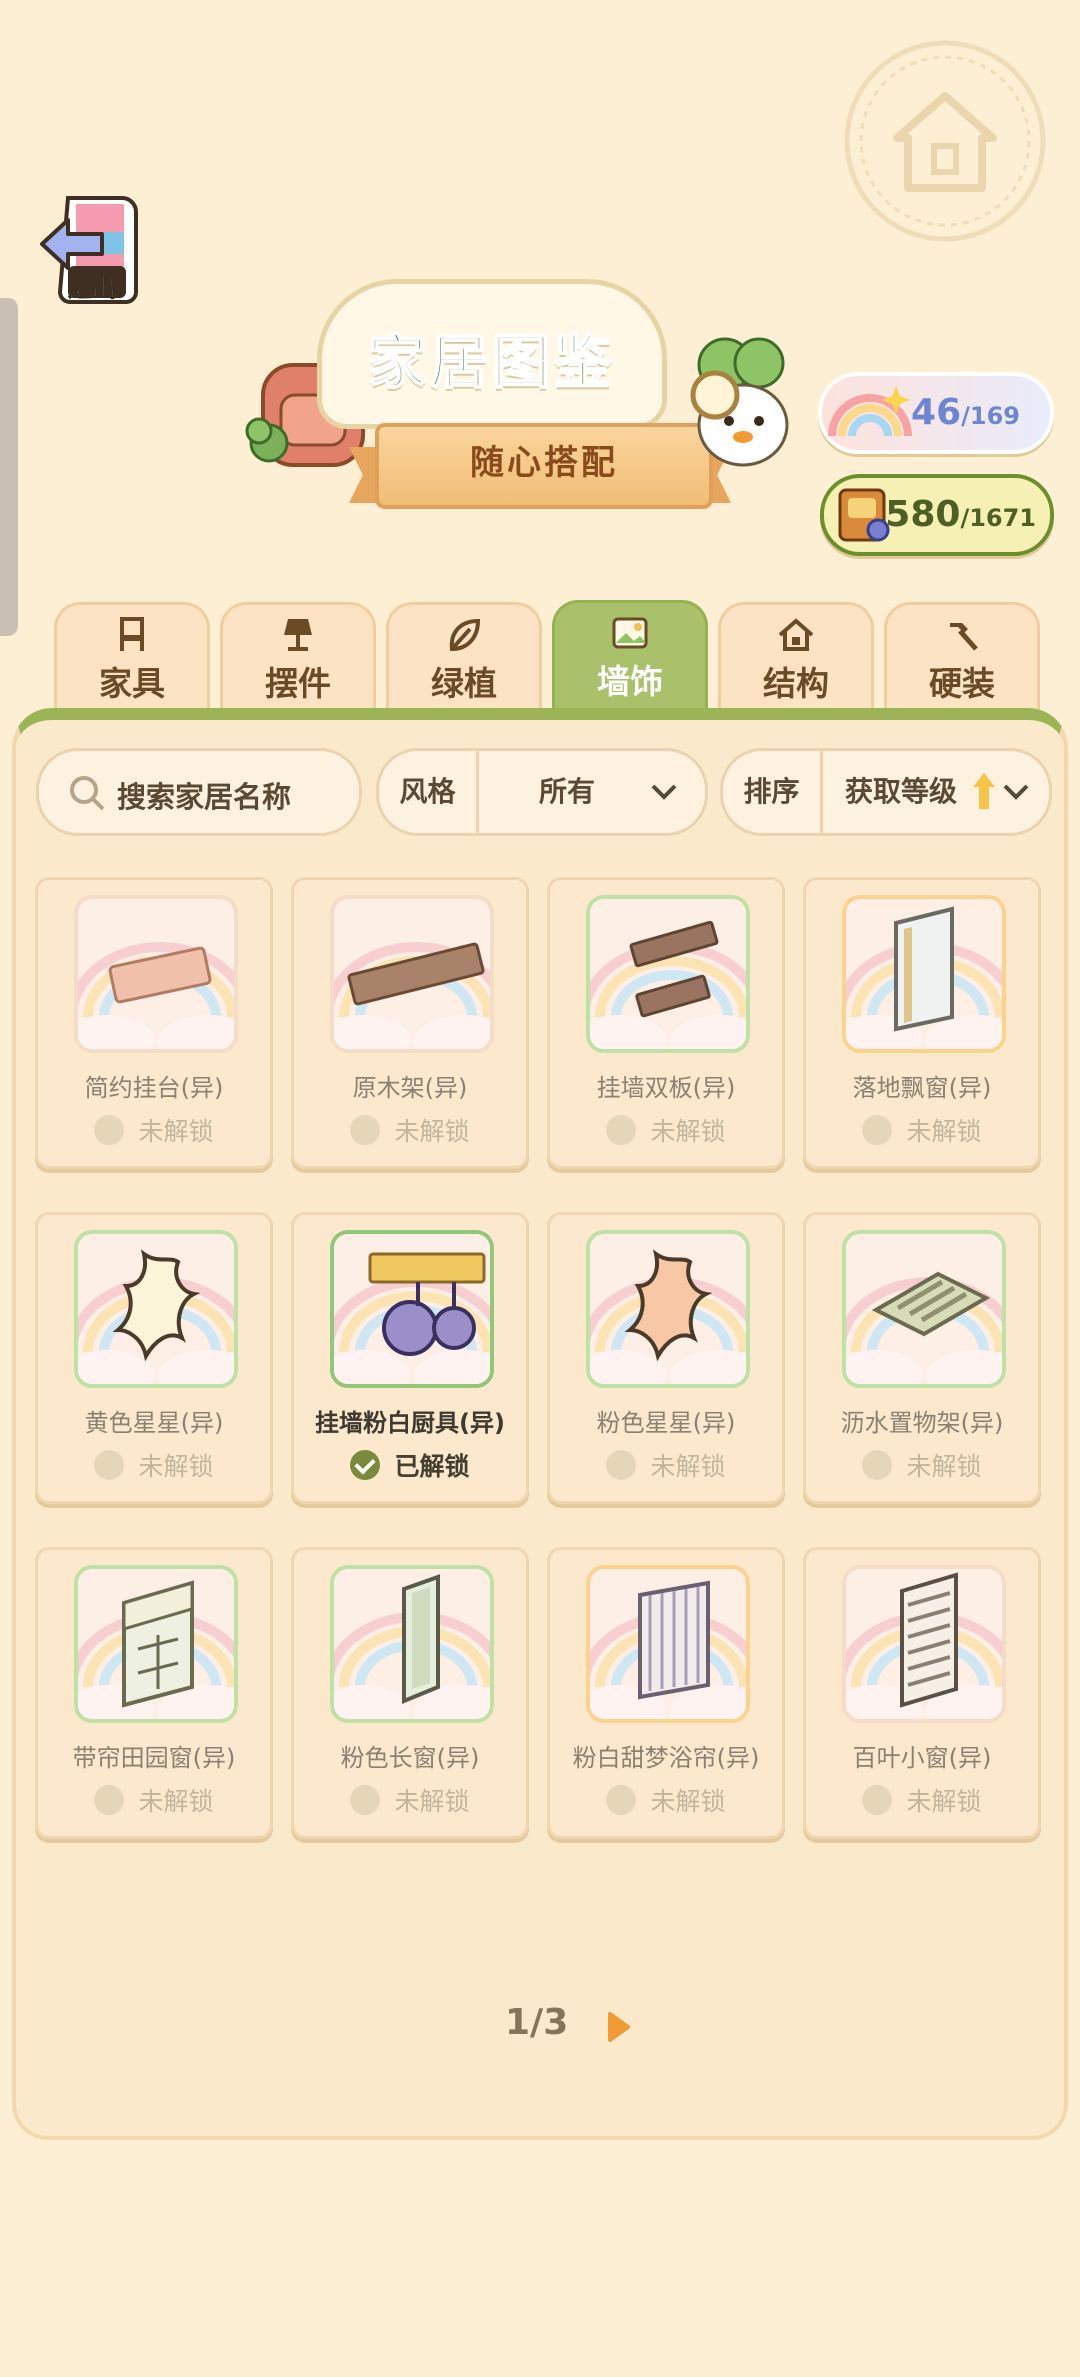 This screenshot has width=1080, height=2377. I want to click on item-name: 粉色星星(异), so click(666, 1423).